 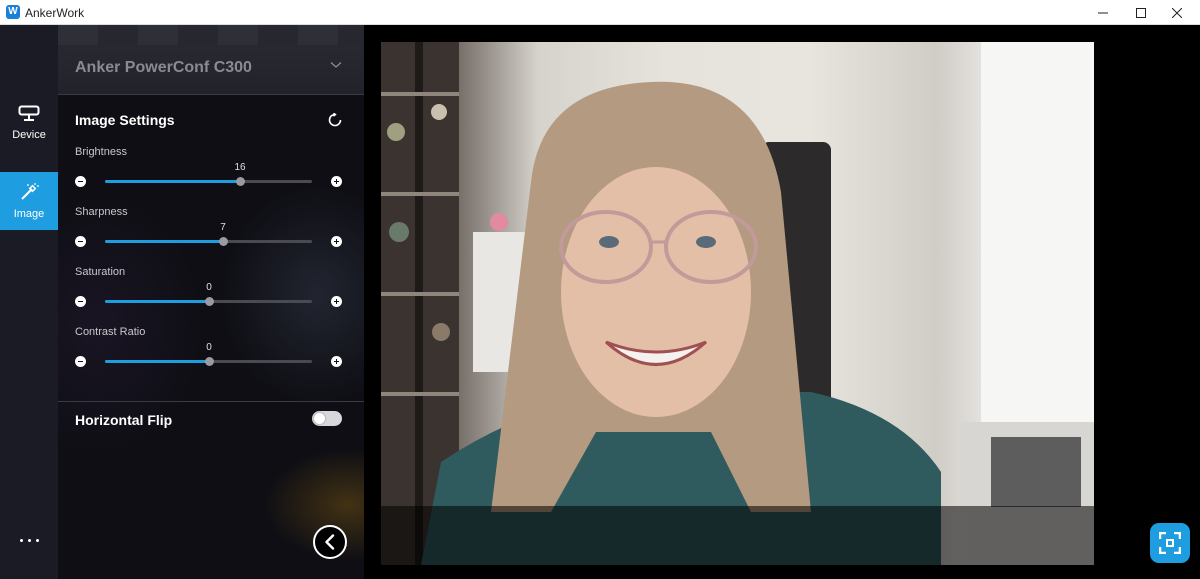 I want to click on brightness-increase-button, so click(x=336, y=181).